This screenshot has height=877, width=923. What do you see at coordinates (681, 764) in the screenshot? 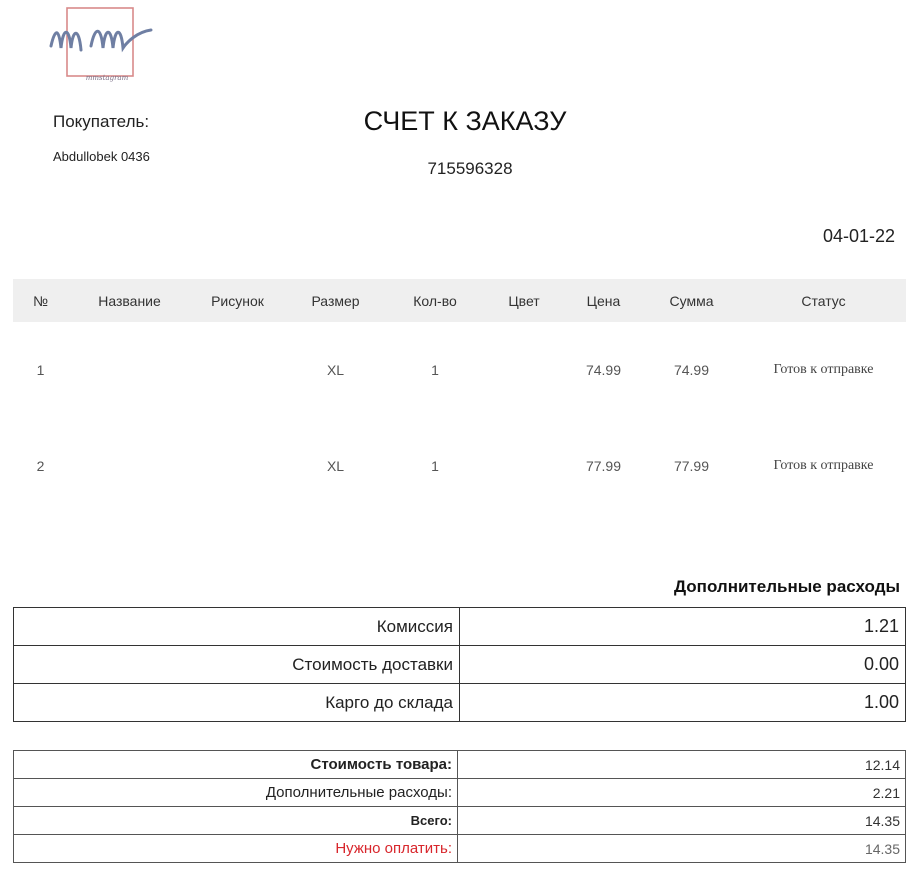
I see `goods-cost-value: 12.14` at bounding box center [681, 764].